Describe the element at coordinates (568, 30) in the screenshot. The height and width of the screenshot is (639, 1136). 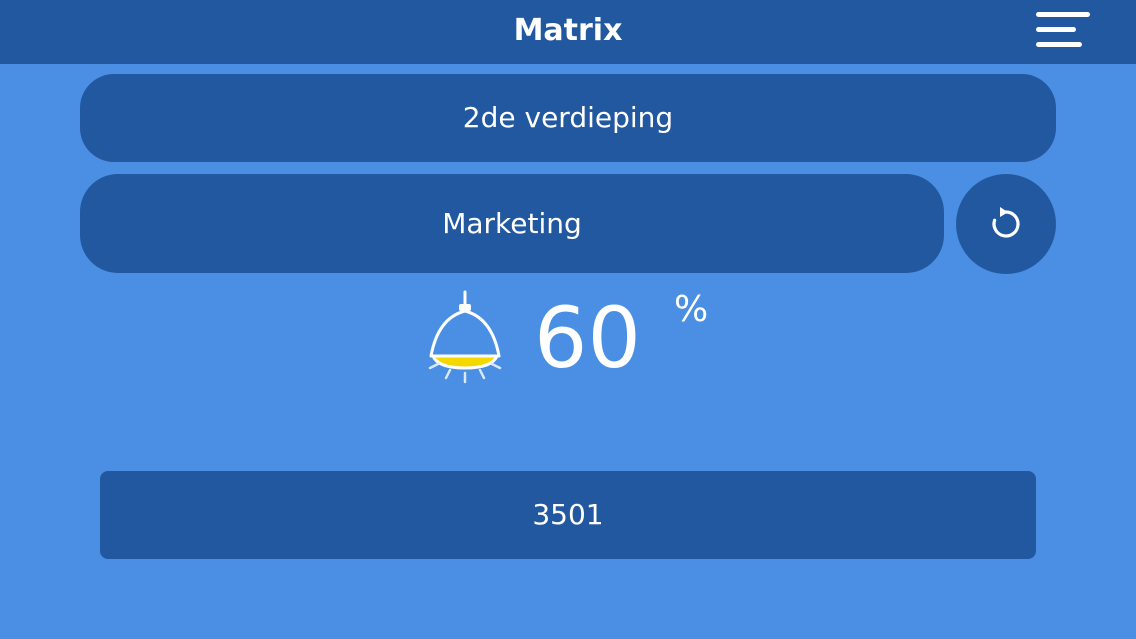
I see `page-title: Matrix` at that location.